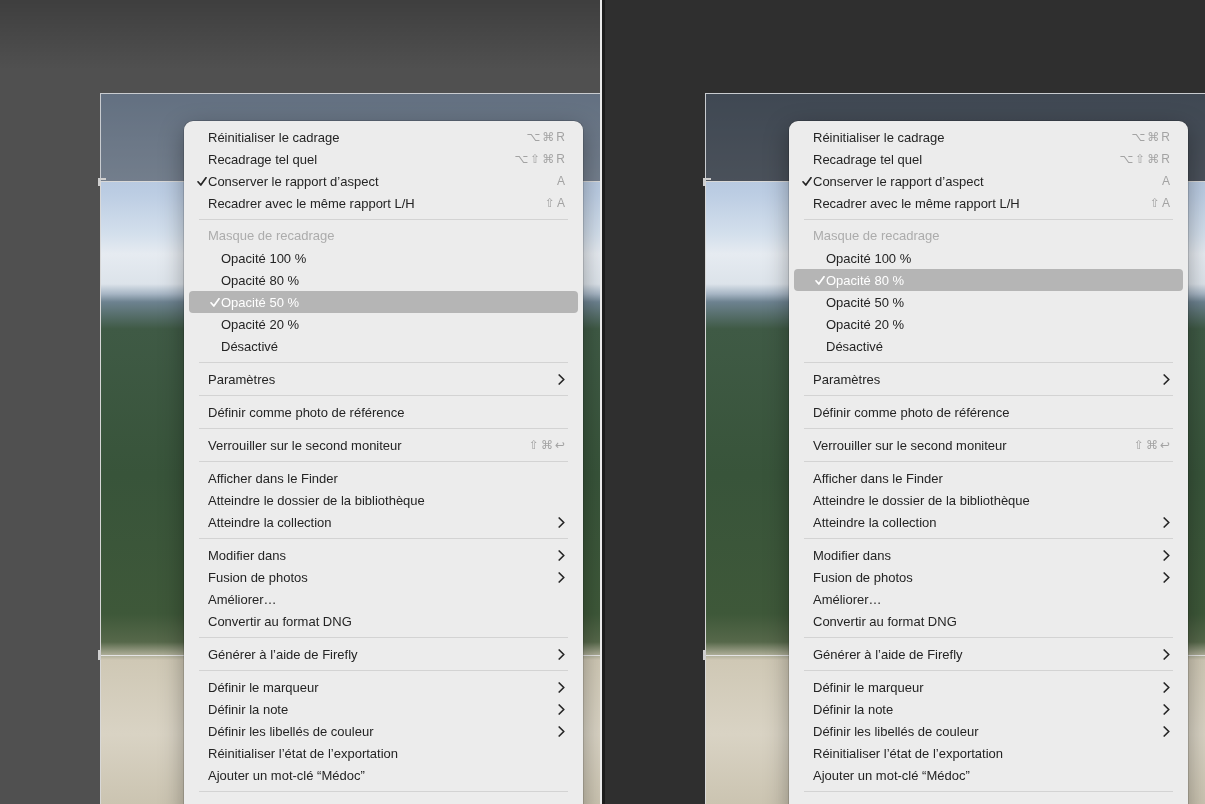 The height and width of the screenshot is (804, 1205). I want to click on menu-item: Opacité 50 %, so click(988, 302).